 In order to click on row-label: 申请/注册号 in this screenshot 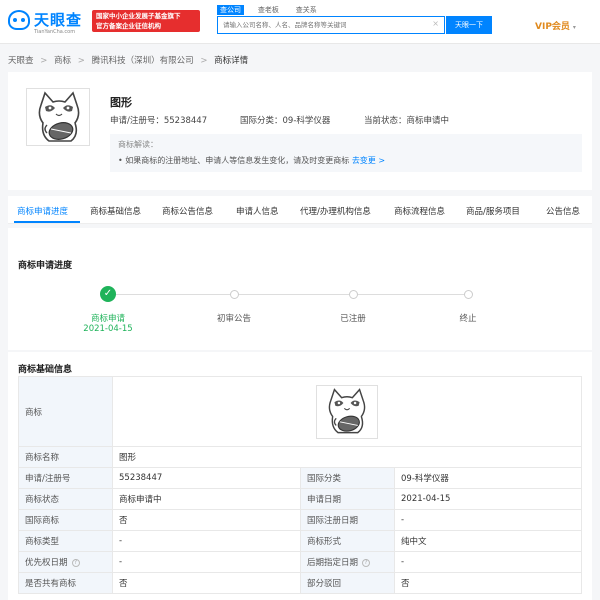, I will do `click(65, 478)`.